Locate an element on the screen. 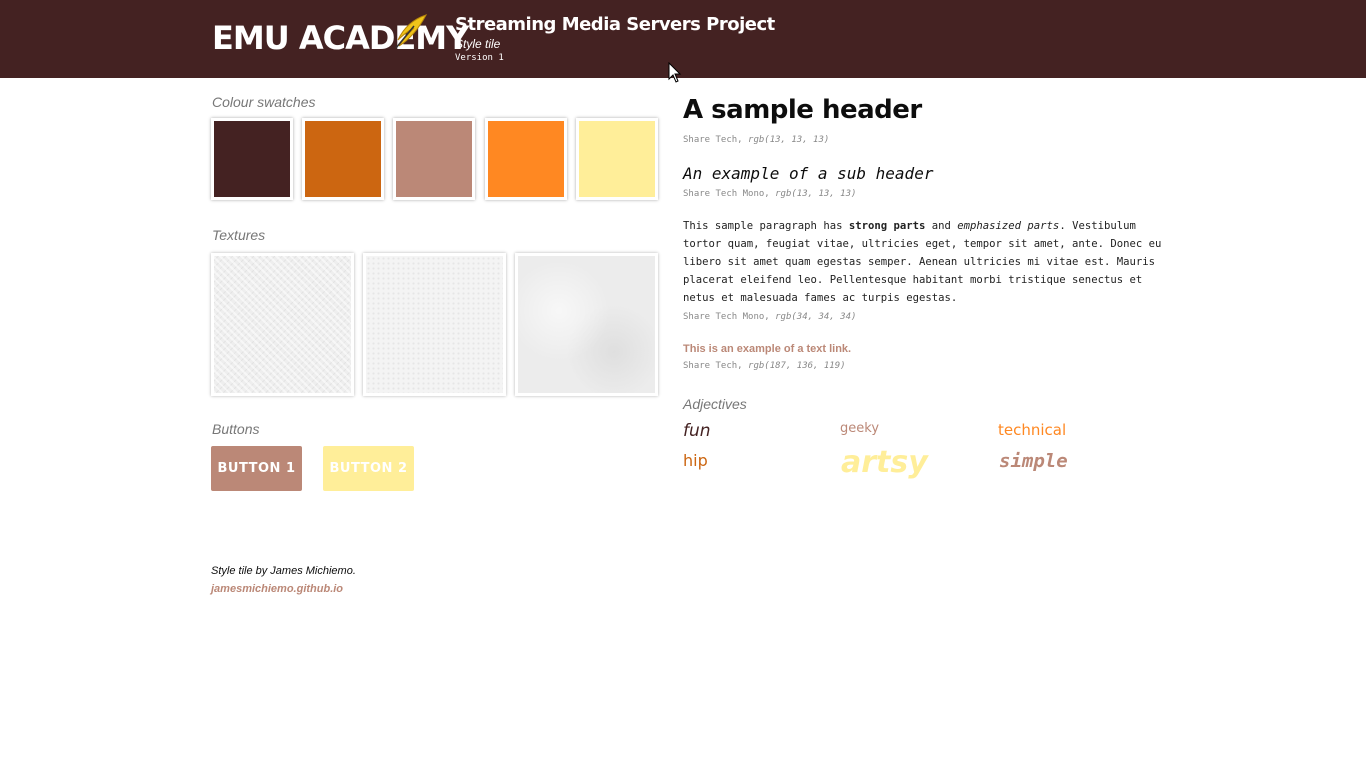 Image resolution: width=1366 pixels, height=768 pixels. link-font-meta: Share Tech, rgb(187, 136, 119) is located at coordinates (764, 366).